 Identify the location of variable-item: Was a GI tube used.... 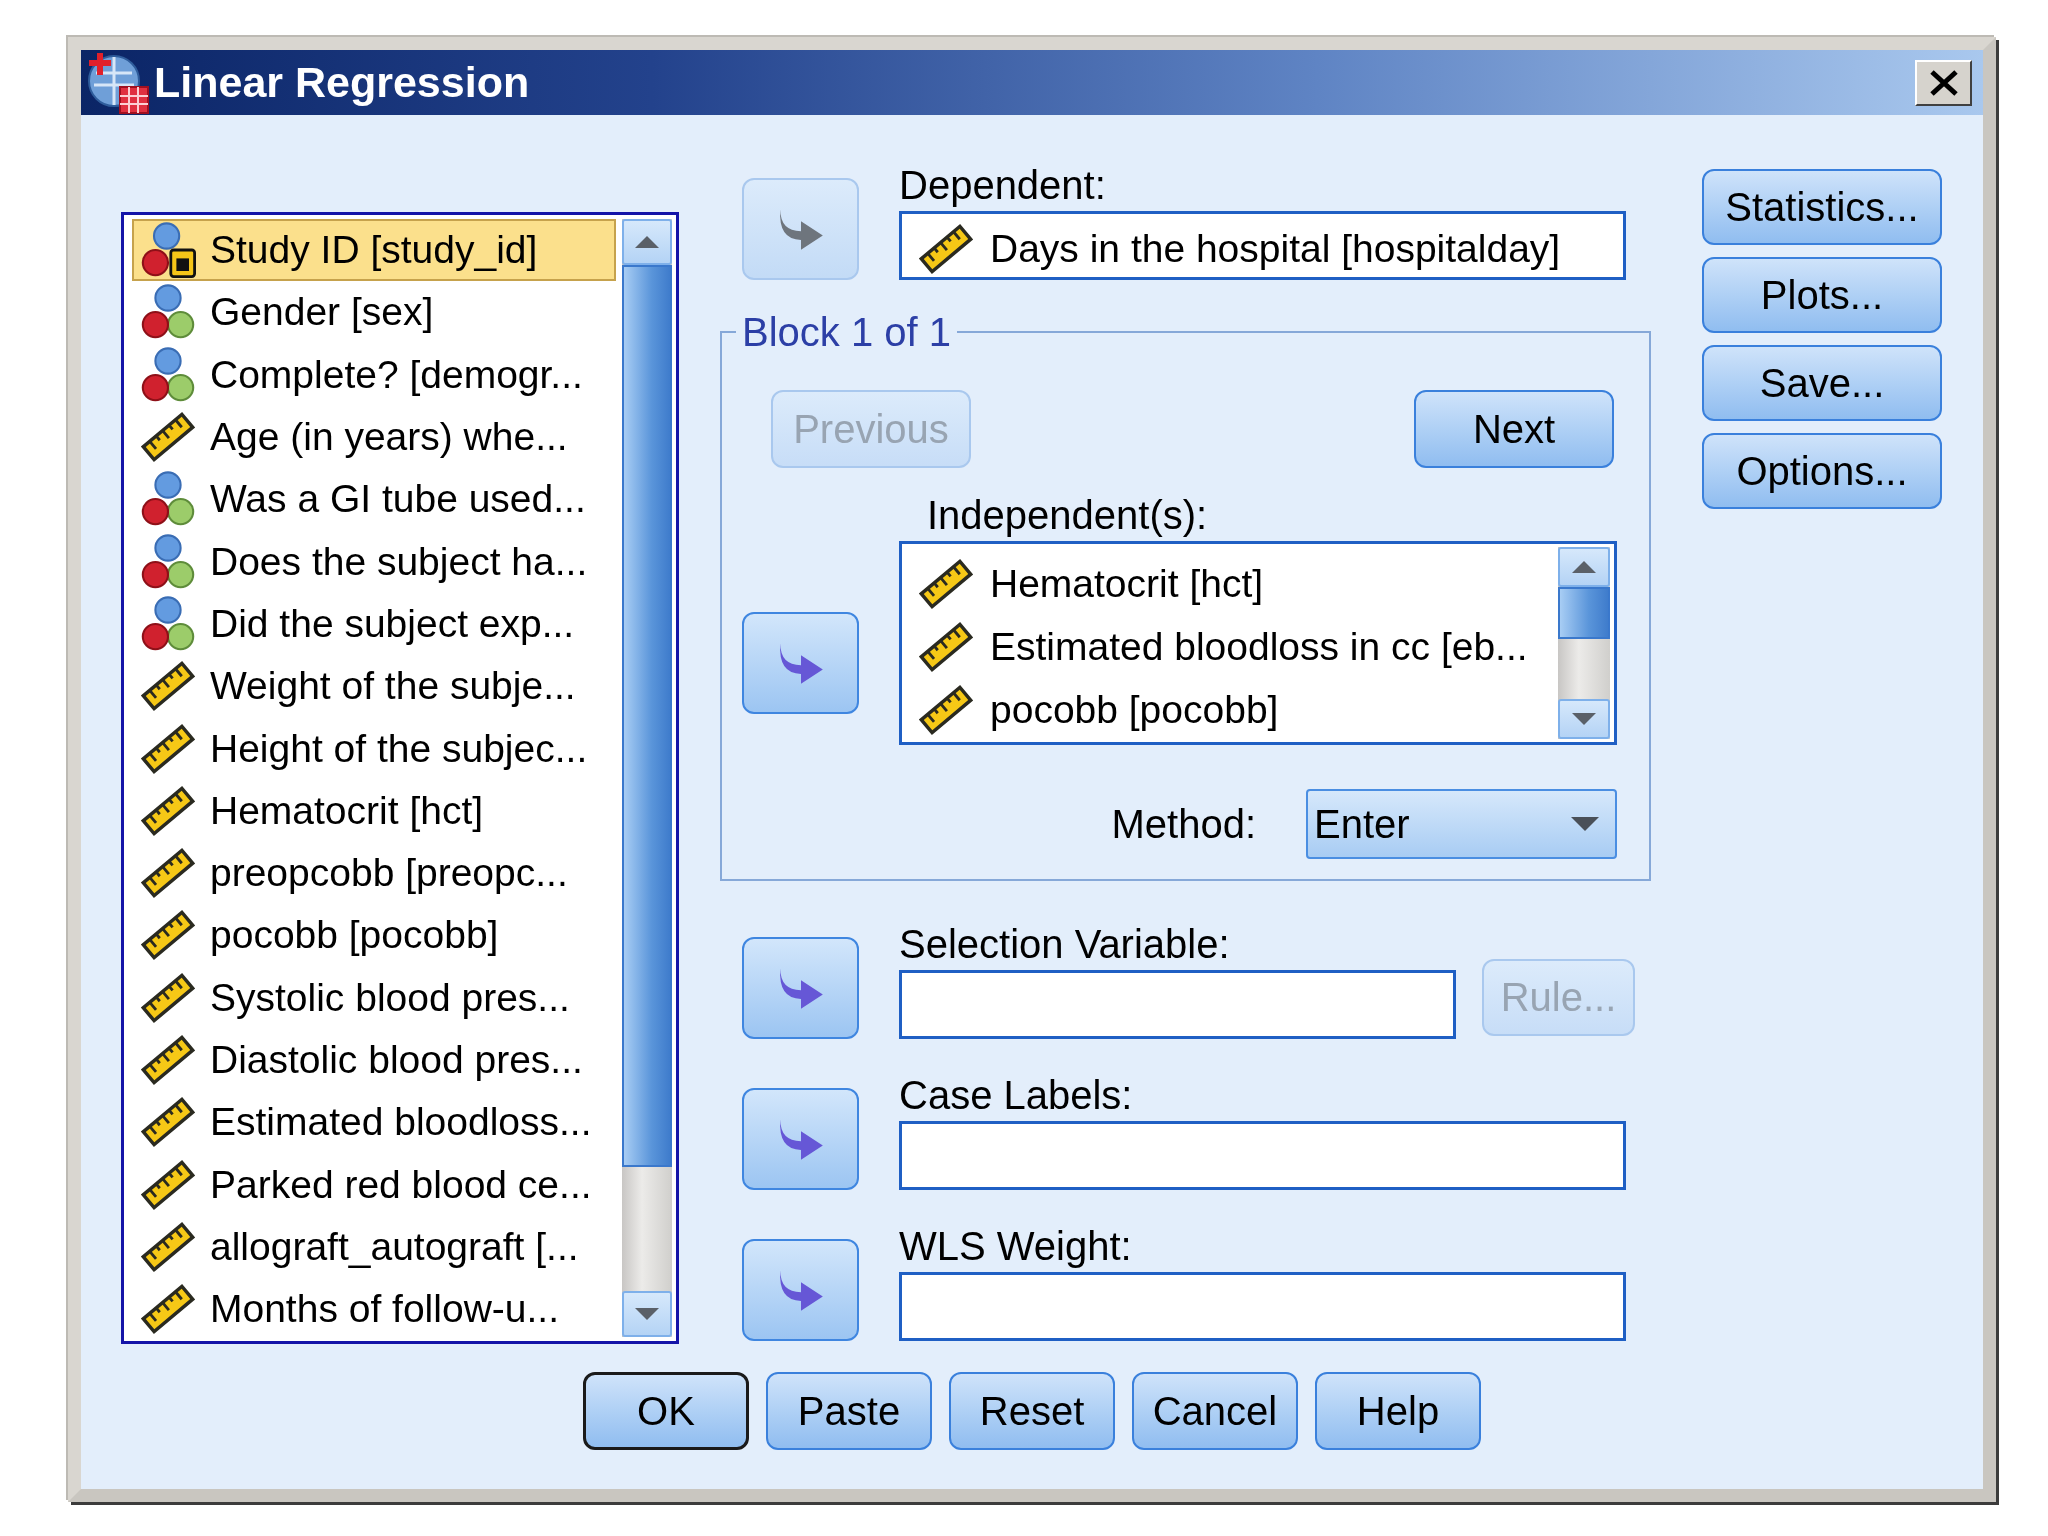
(374, 499).